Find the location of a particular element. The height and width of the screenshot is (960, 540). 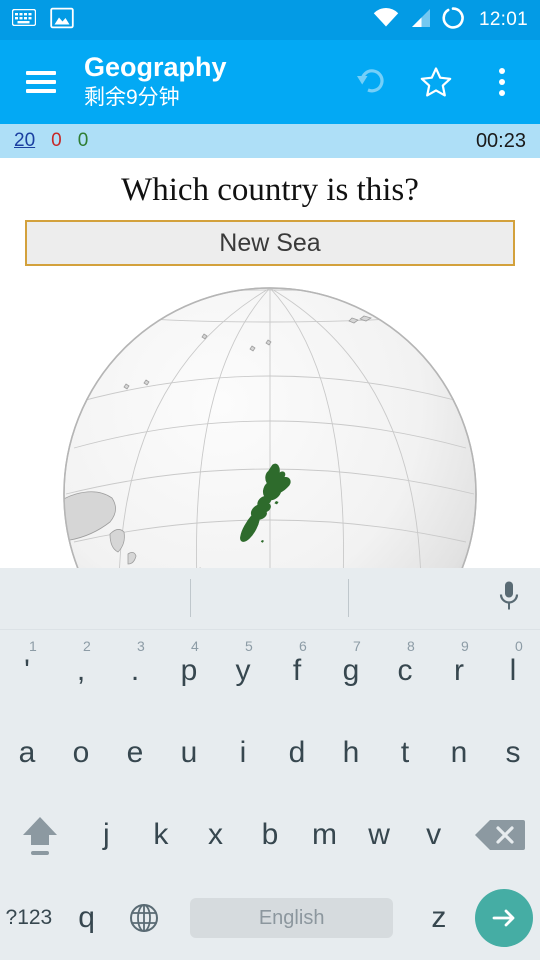

key-o: o is located at coordinates (81, 753).